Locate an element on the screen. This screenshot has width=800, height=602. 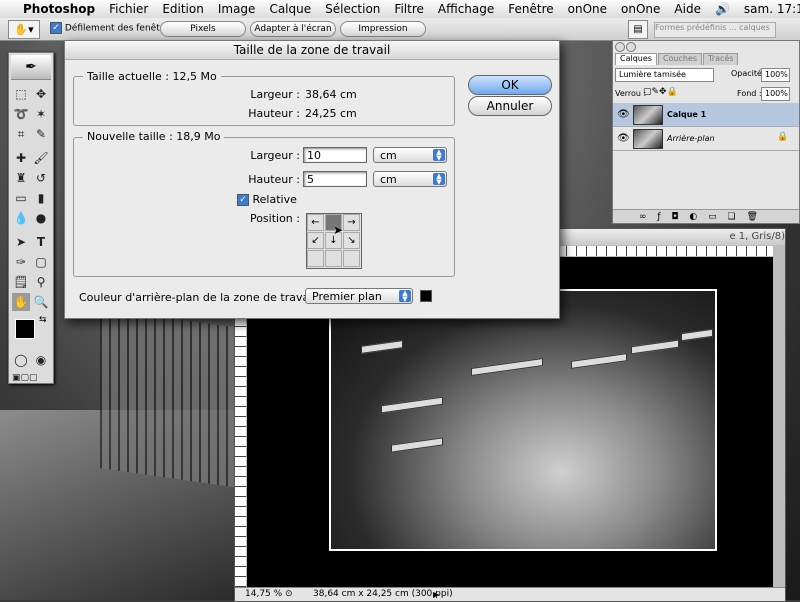
standard-mode-icon: ◯ is located at coordinates (21, 360).